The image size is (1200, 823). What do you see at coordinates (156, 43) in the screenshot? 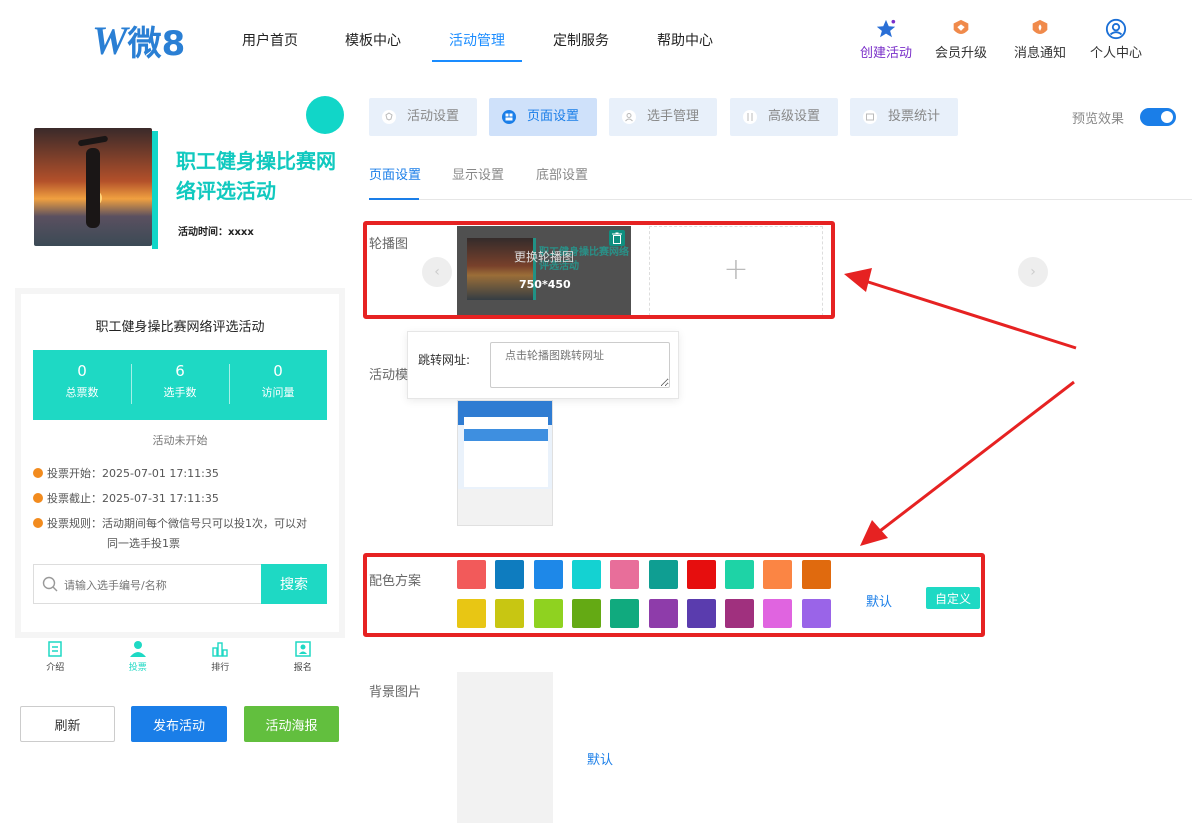
I see `logo-text: 微8` at bounding box center [156, 43].